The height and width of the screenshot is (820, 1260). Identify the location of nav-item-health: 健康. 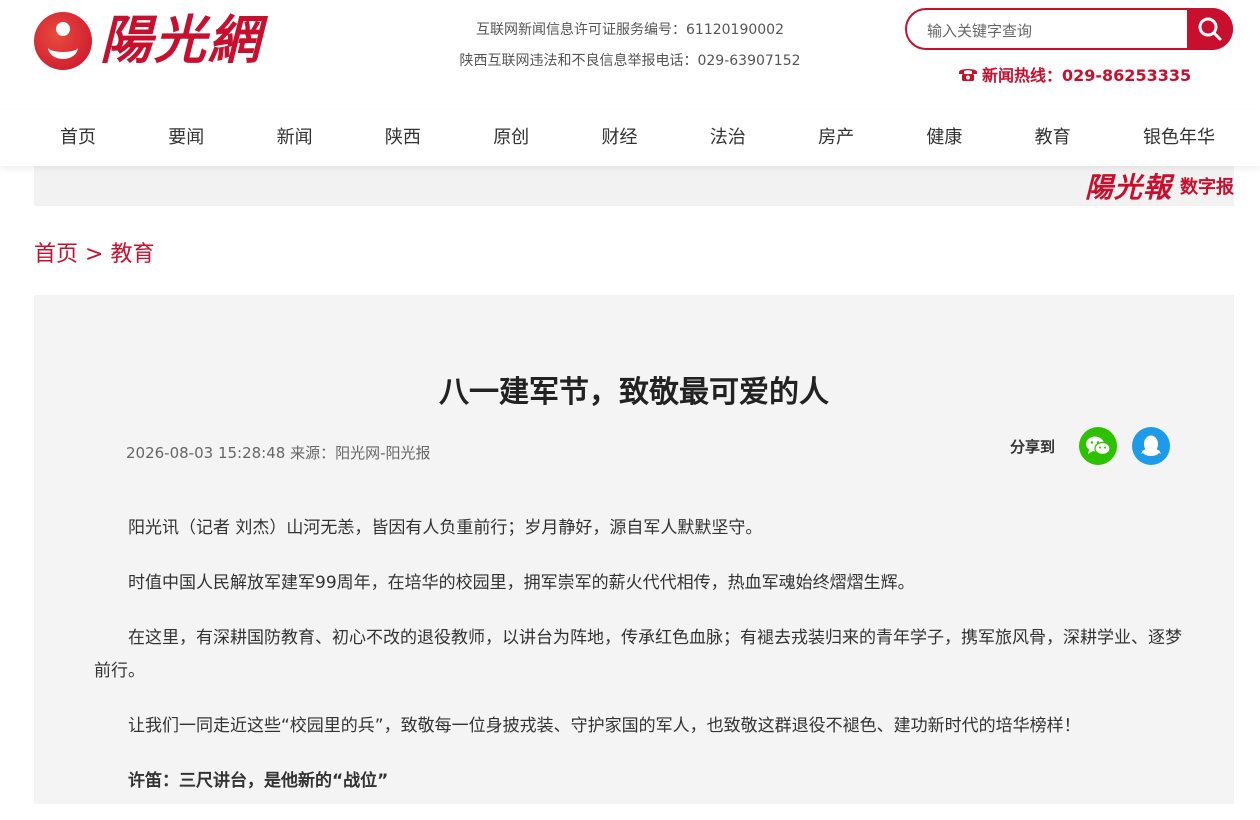
(944, 138).